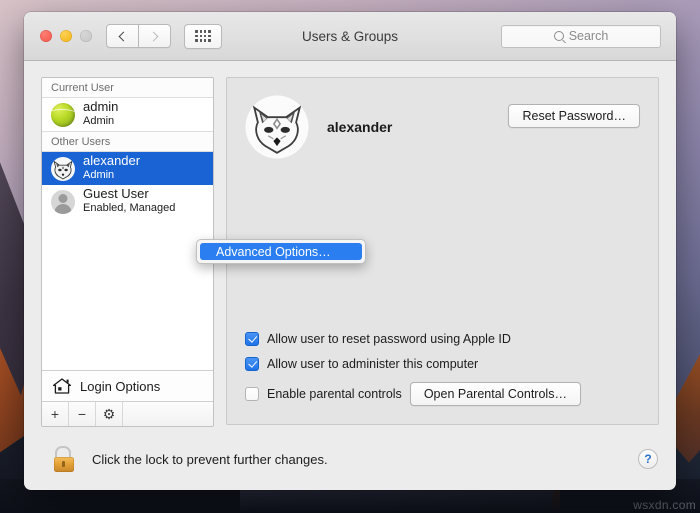 The width and height of the screenshot is (700, 513). Describe the element at coordinates (127, 141) in the screenshot. I see `group-header-other-users: Other Users` at that location.